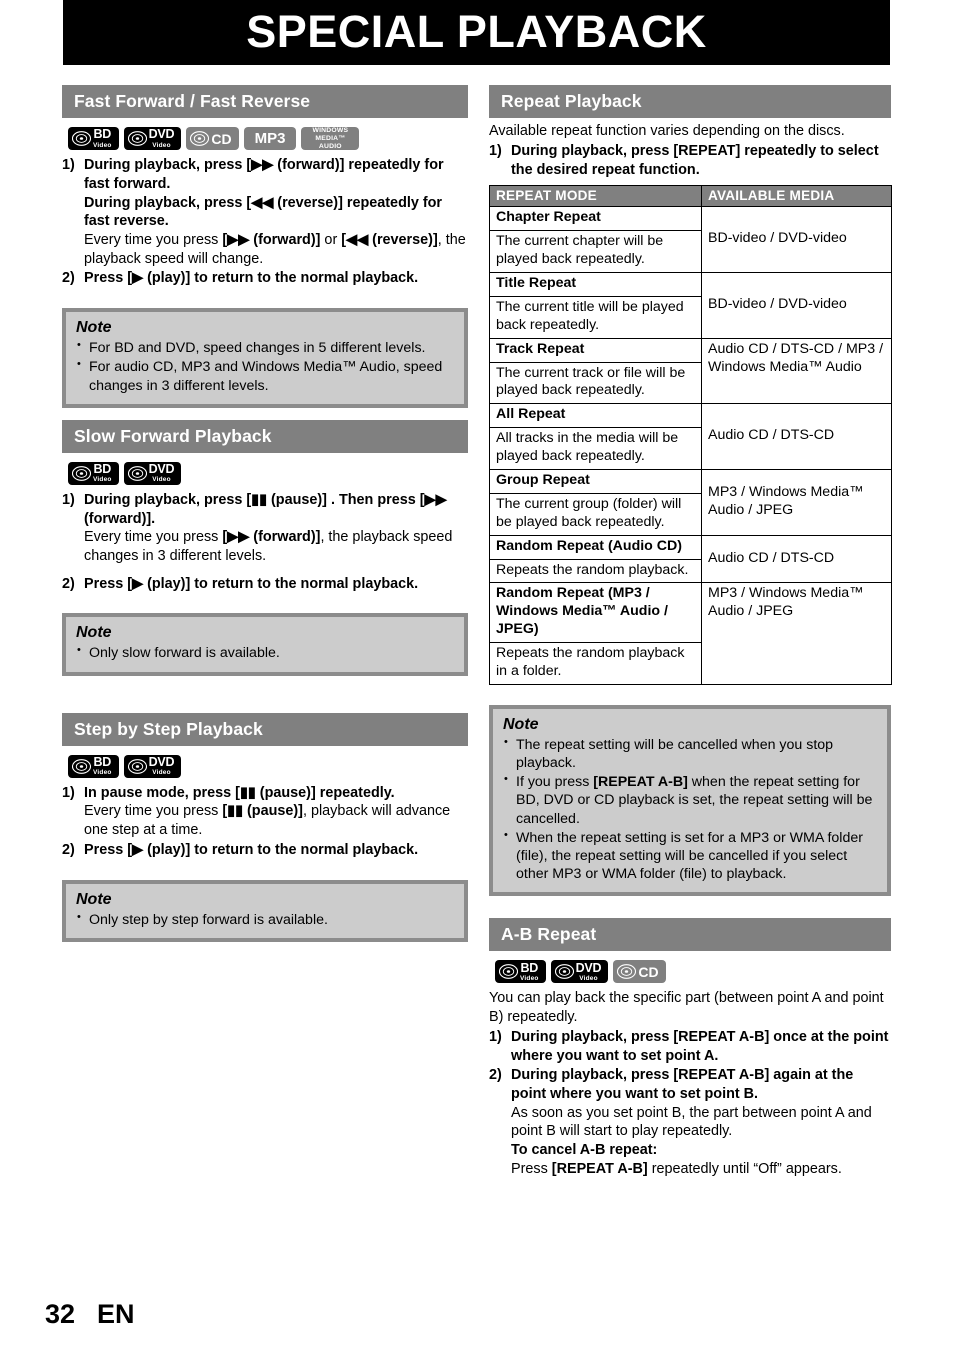 The width and height of the screenshot is (954, 1348). Describe the element at coordinates (555, 782) in the screenshot. I see `note-item-pre: If you press` at that location.